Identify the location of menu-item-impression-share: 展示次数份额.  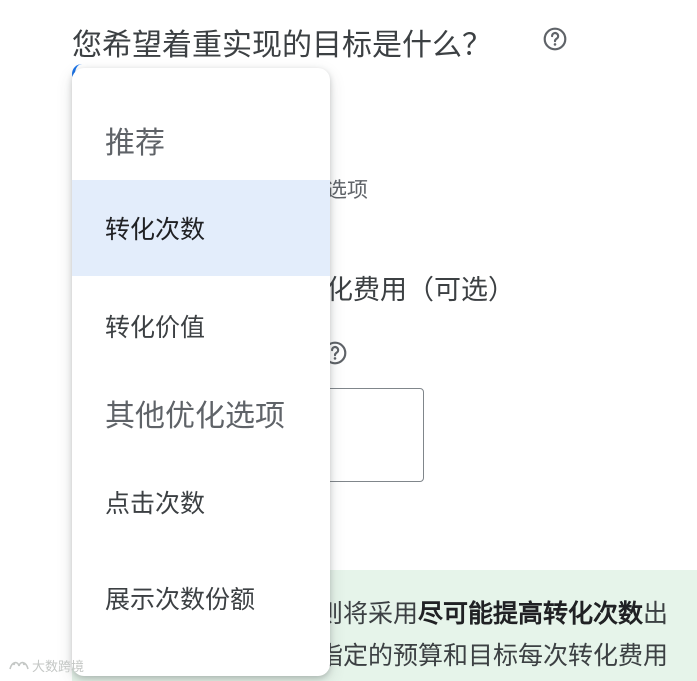
(201, 598).